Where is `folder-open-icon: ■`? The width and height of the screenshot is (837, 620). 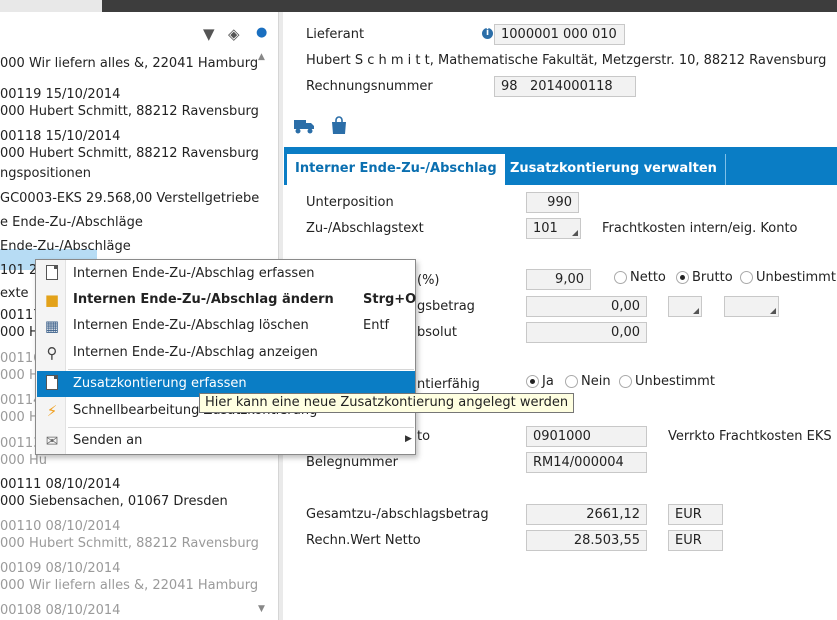 folder-open-icon: ■ is located at coordinates (52, 300).